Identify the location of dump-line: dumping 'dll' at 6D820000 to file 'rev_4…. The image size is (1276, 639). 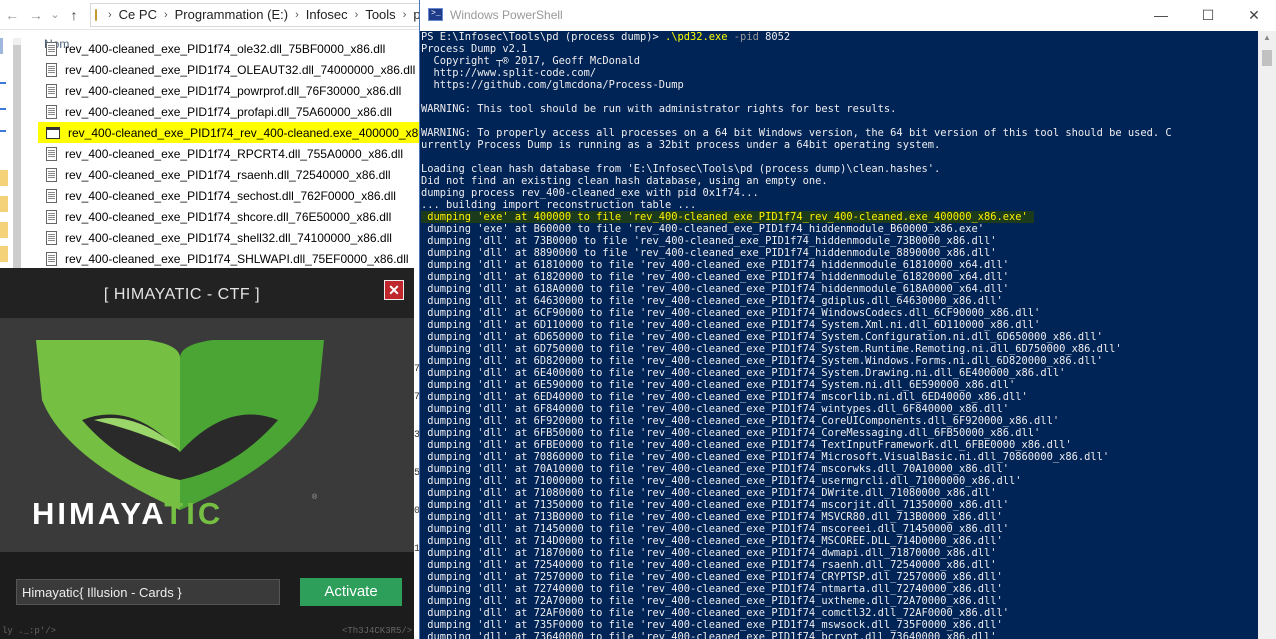
(762, 361).